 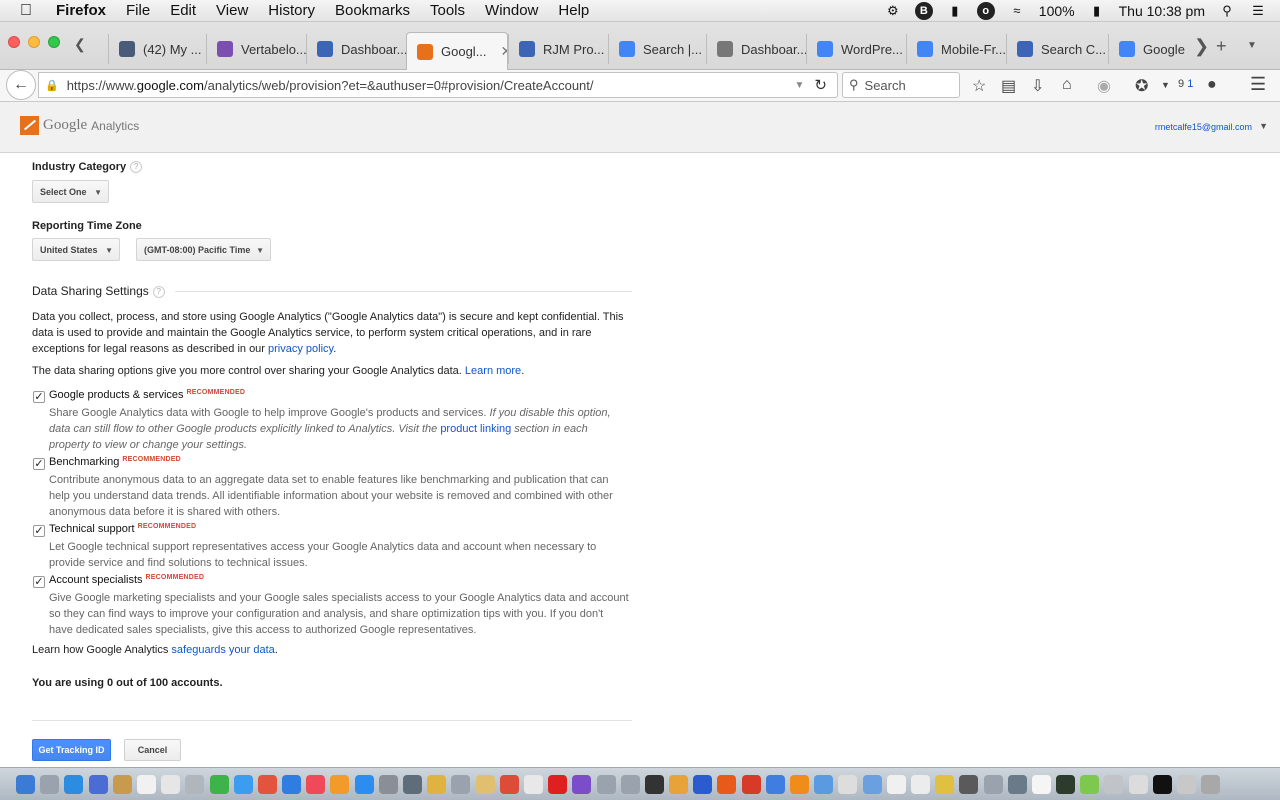 What do you see at coordinates (1258, 11) in the screenshot?
I see `notification-center-icon: ☰` at bounding box center [1258, 11].